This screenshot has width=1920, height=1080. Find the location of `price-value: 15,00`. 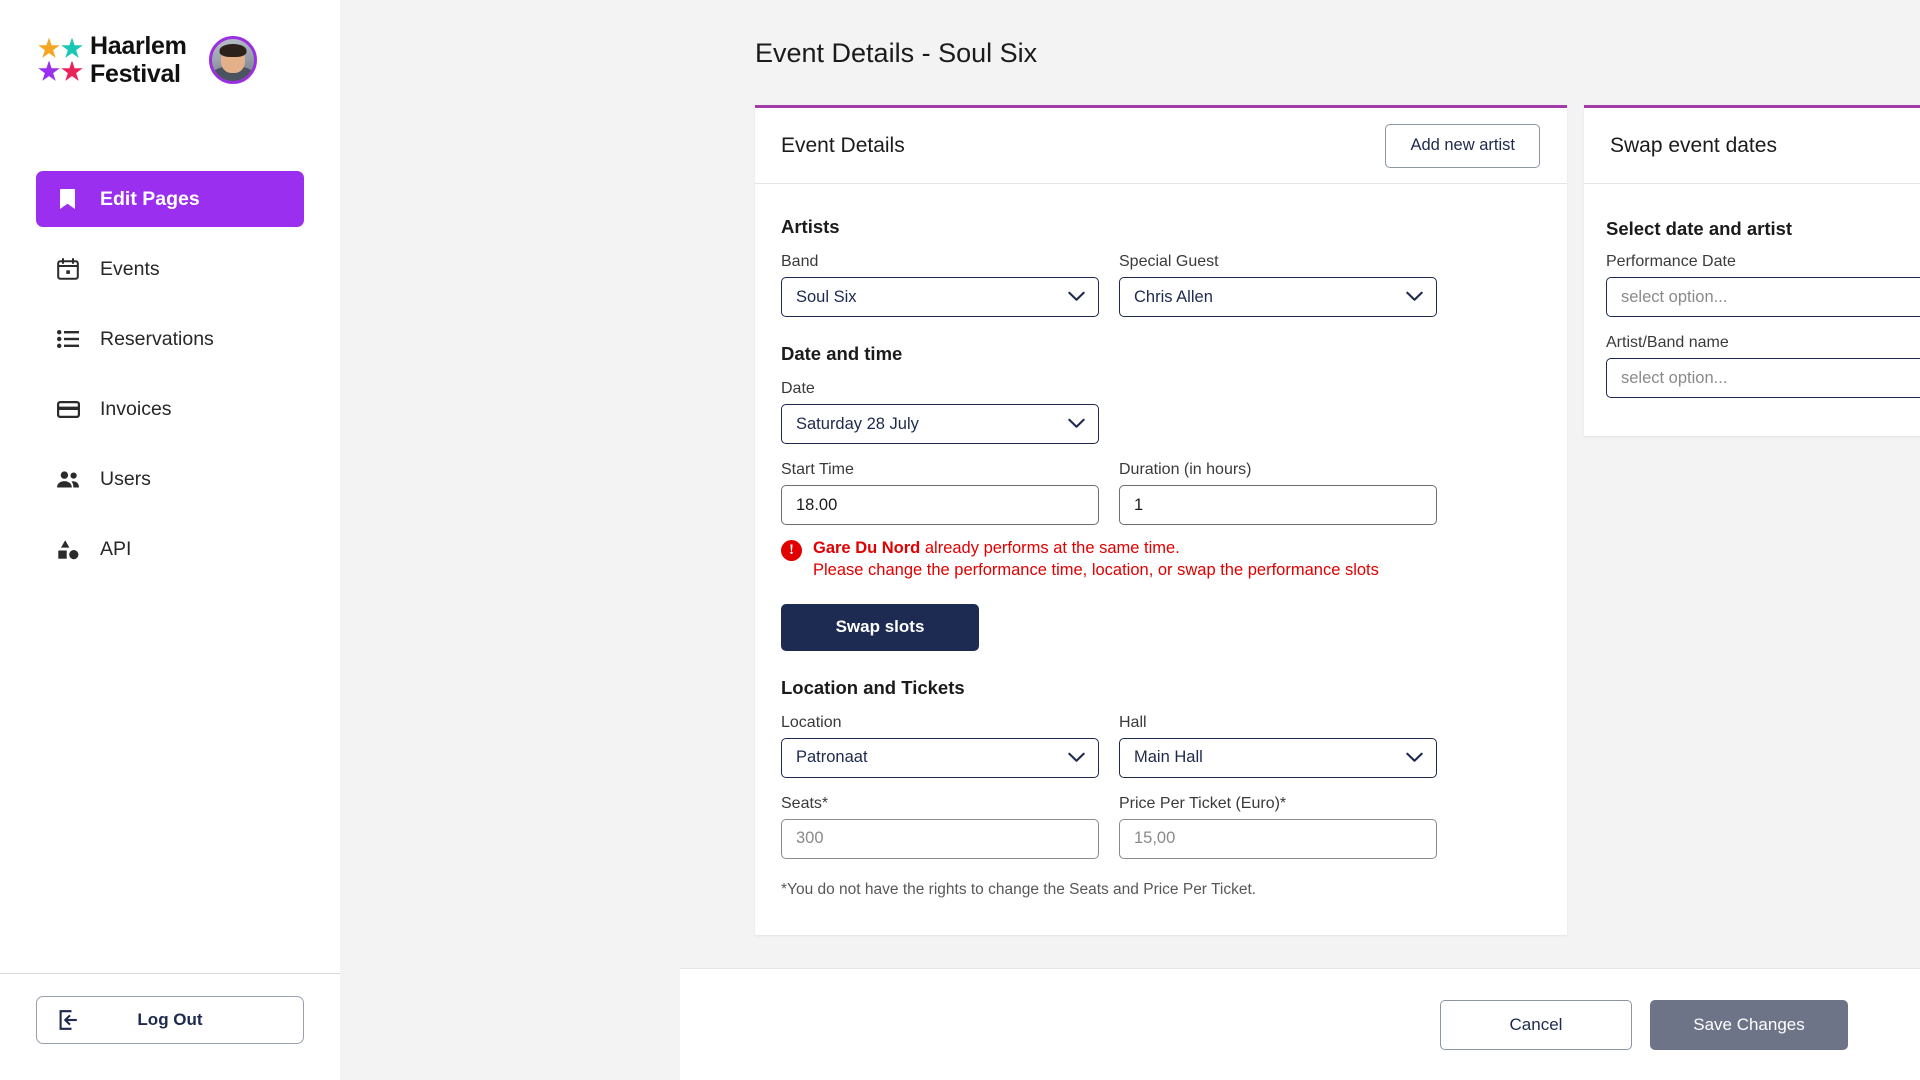

price-value: 15,00 is located at coordinates (1155, 838).